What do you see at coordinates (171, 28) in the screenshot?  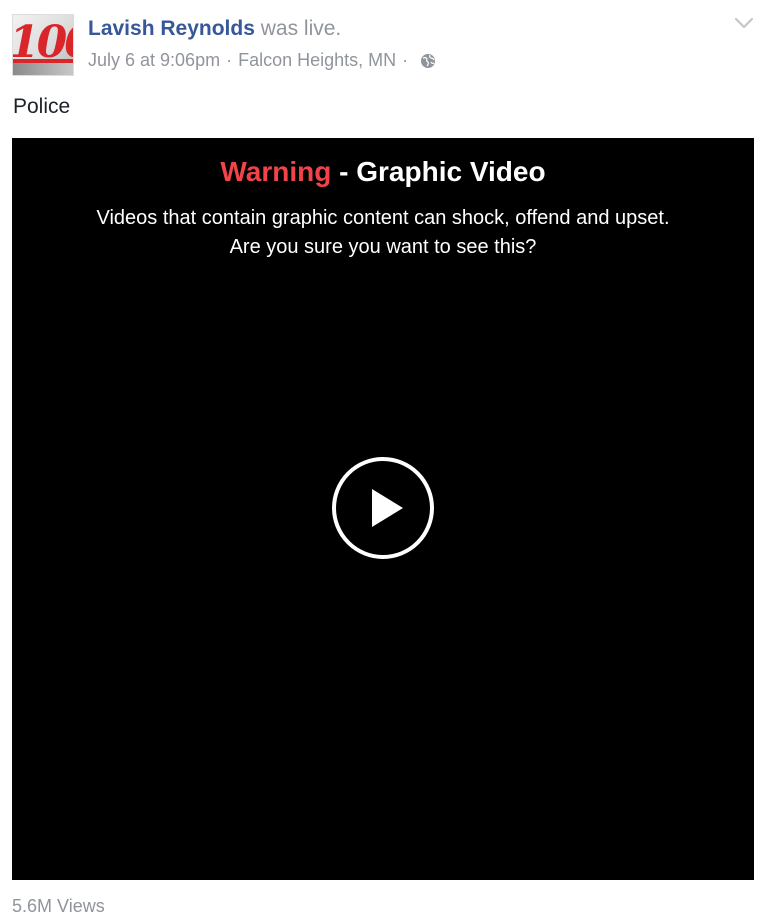 I see `author-link: Lavish Reynolds` at bounding box center [171, 28].